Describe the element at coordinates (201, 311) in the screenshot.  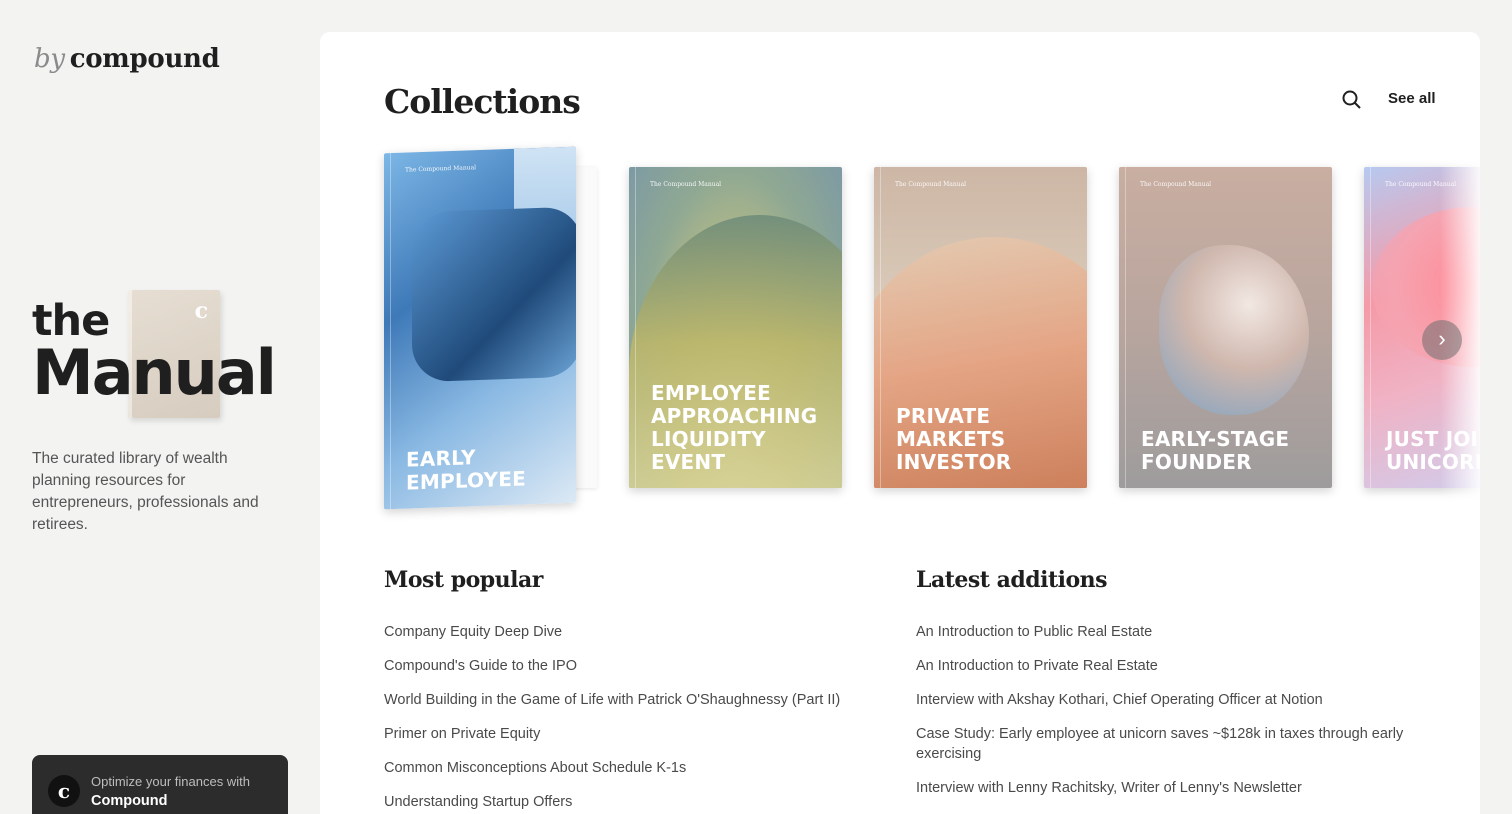
I see `hero-book-mark: c` at that location.